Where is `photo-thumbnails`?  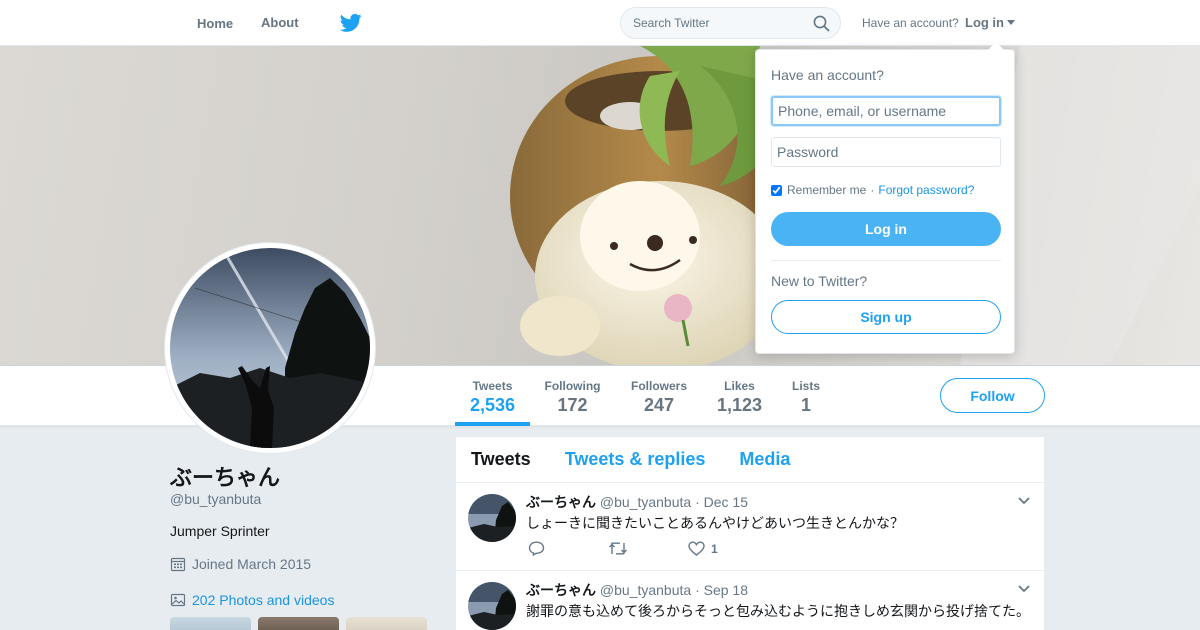
photo-thumbnails is located at coordinates (298, 623).